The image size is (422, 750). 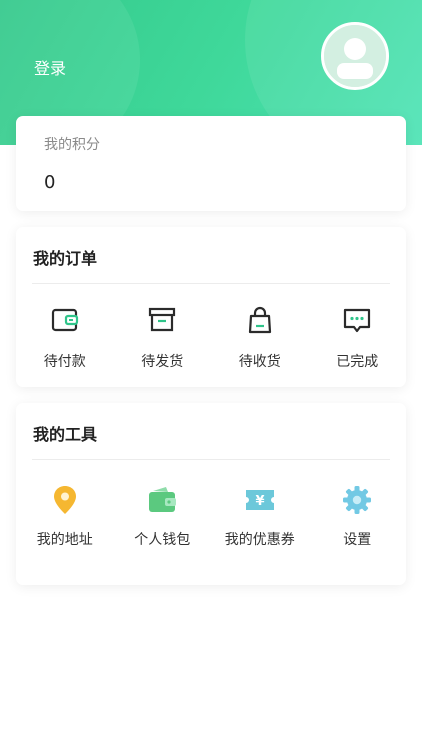 I want to click on gear-icon, so click(x=357, y=500).